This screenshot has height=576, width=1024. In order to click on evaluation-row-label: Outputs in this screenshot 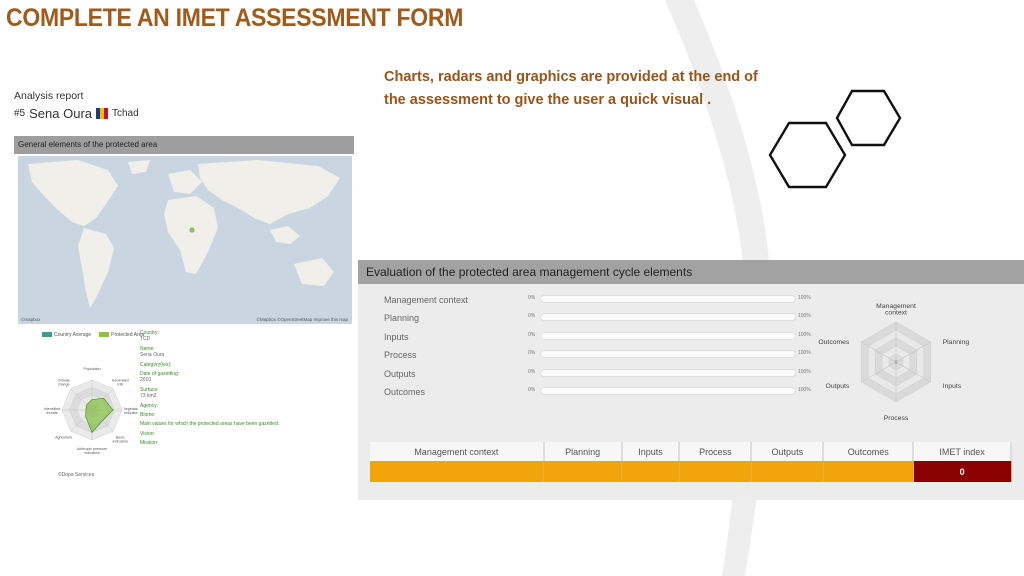, I will do `click(400, 373)`.